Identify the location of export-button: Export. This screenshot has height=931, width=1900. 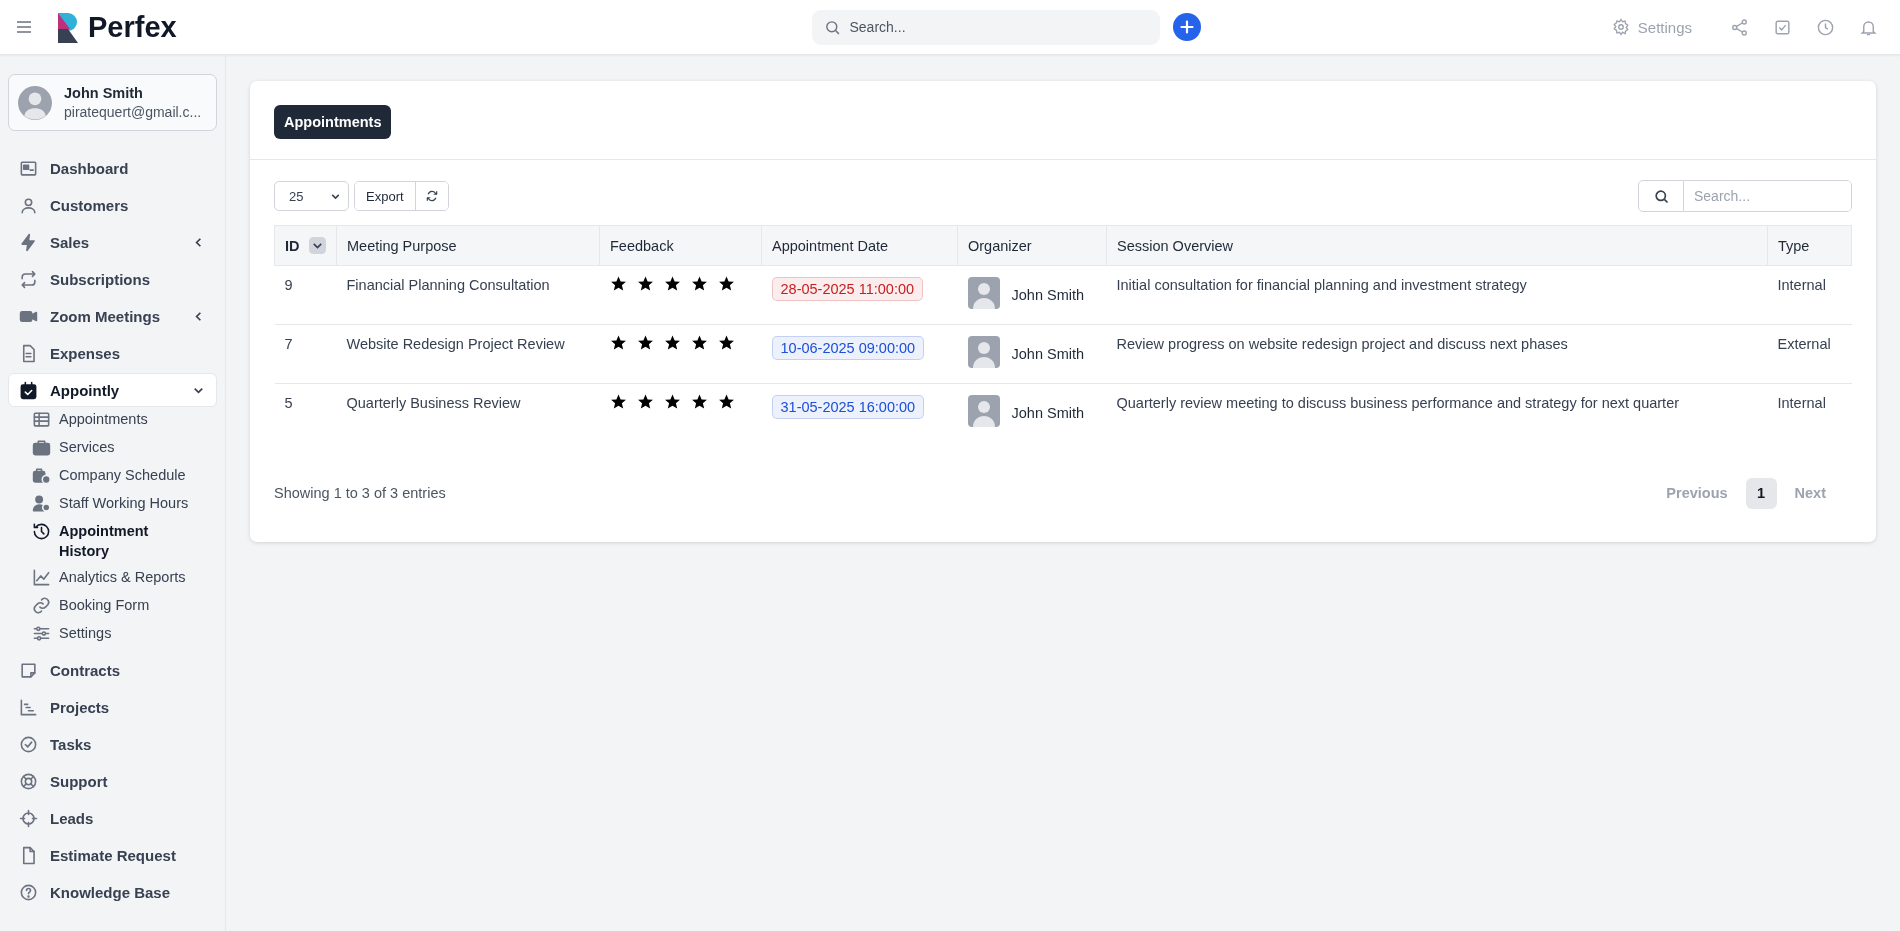
(385, 196).